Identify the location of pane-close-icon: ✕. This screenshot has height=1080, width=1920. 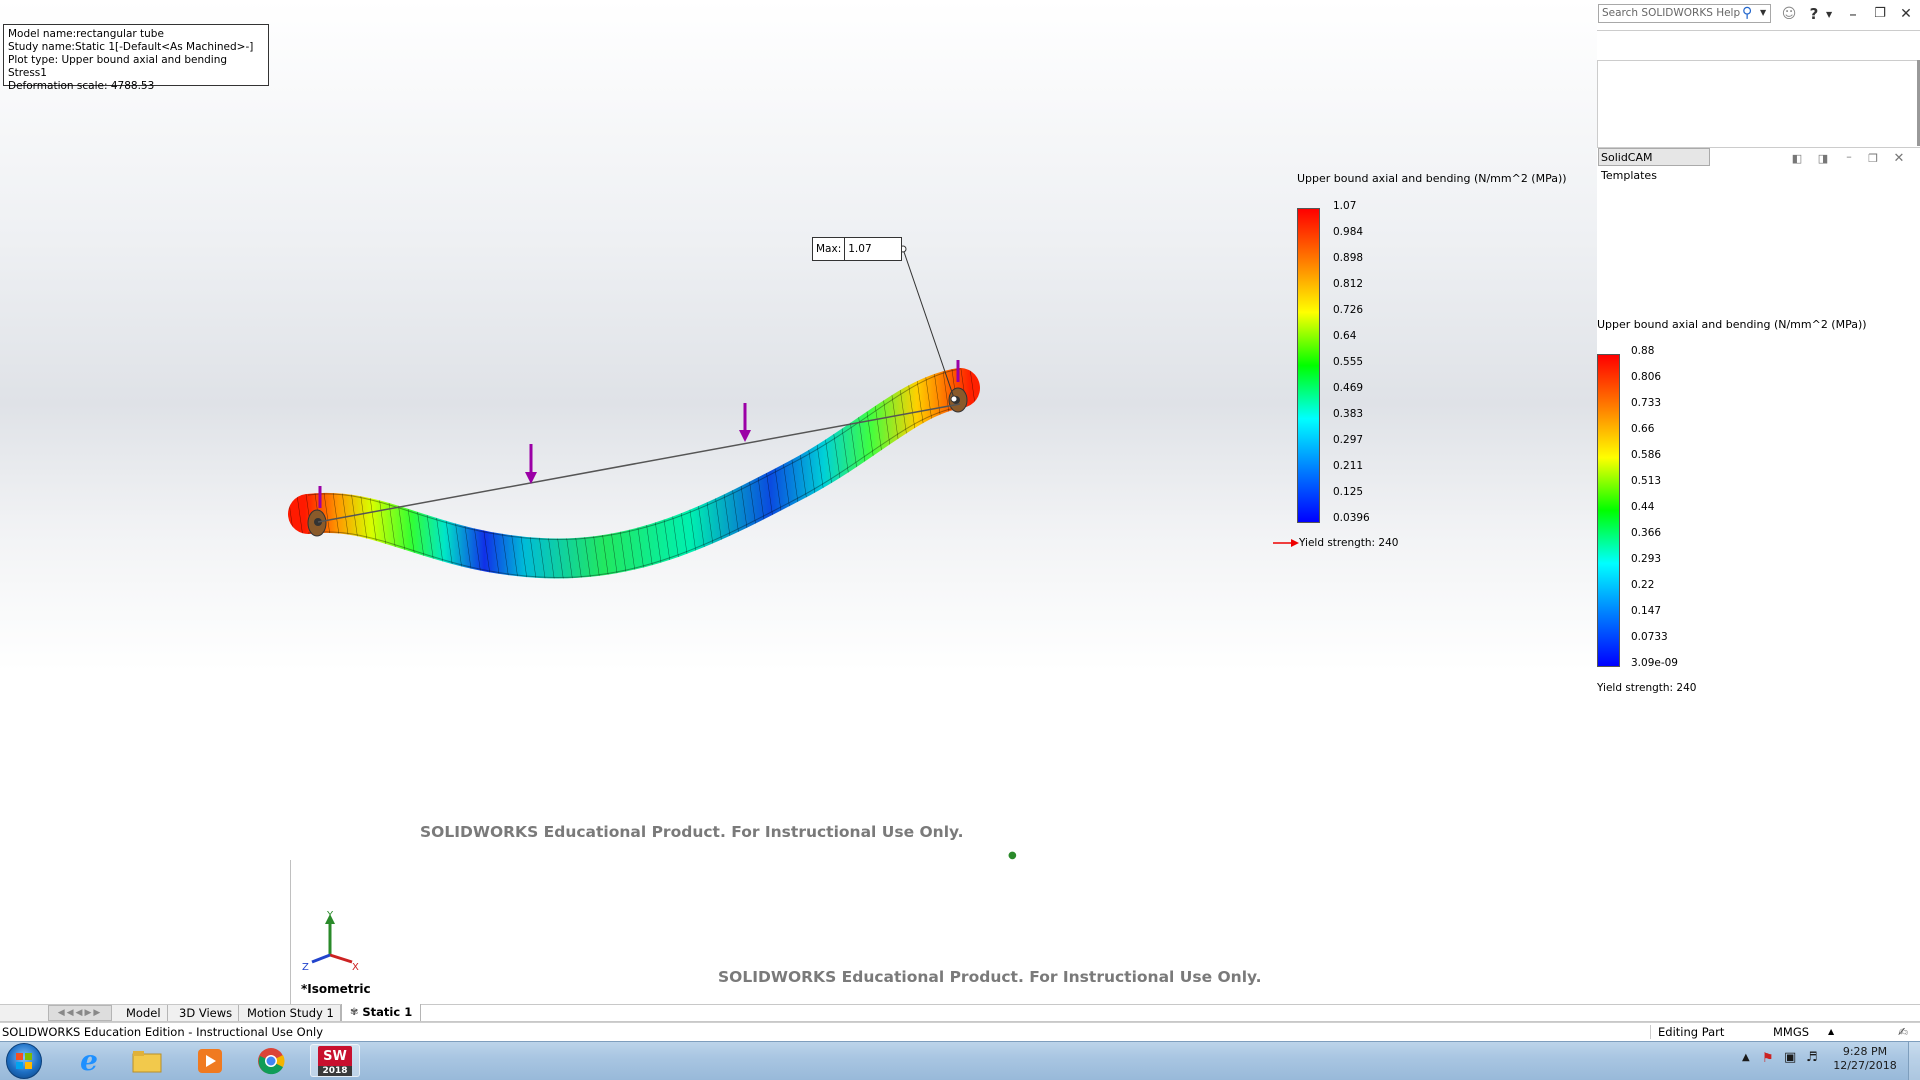
(1899, 158).